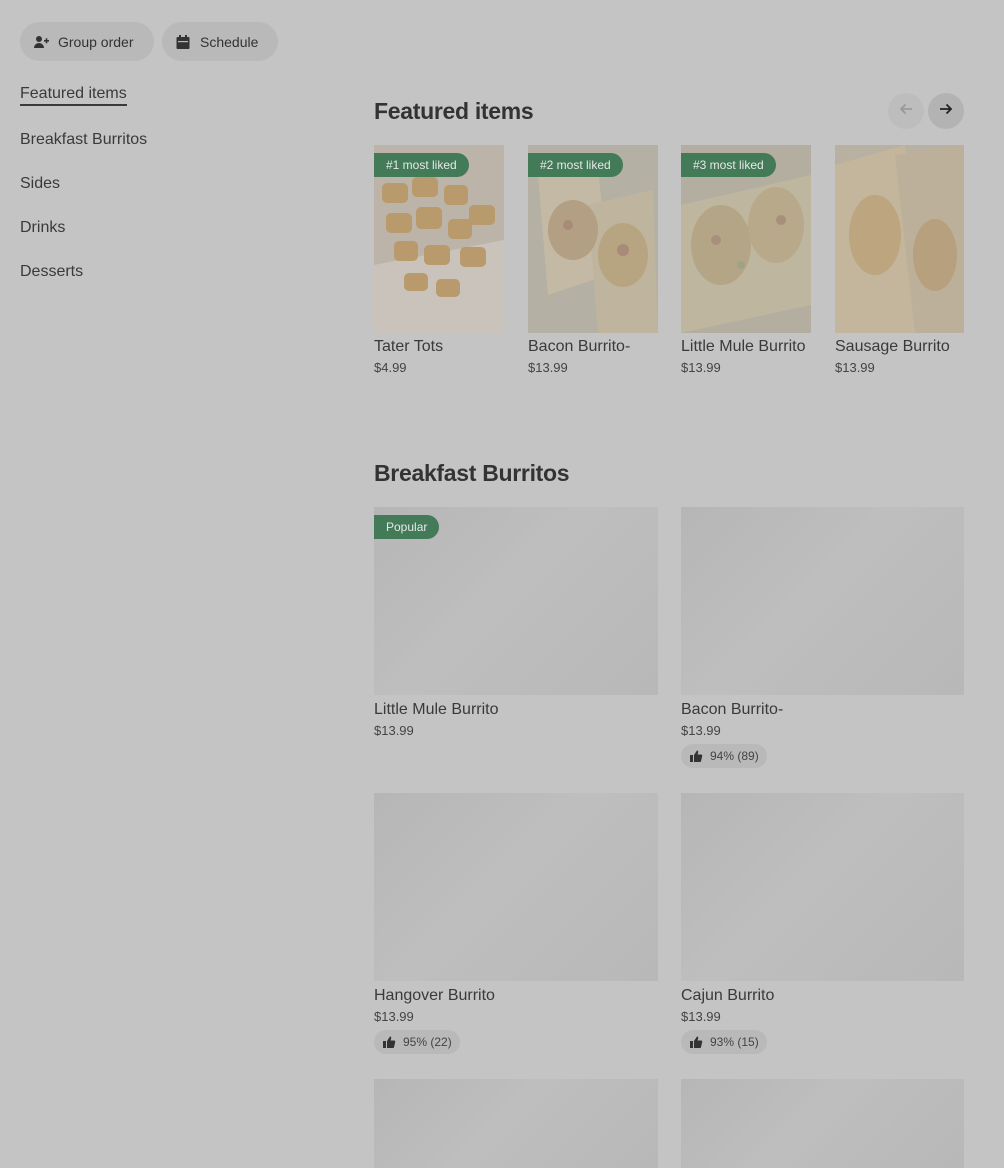  Describe the element at coordinates (390, 367) in the screenshot. I see `item-price: $4.99` at that location.